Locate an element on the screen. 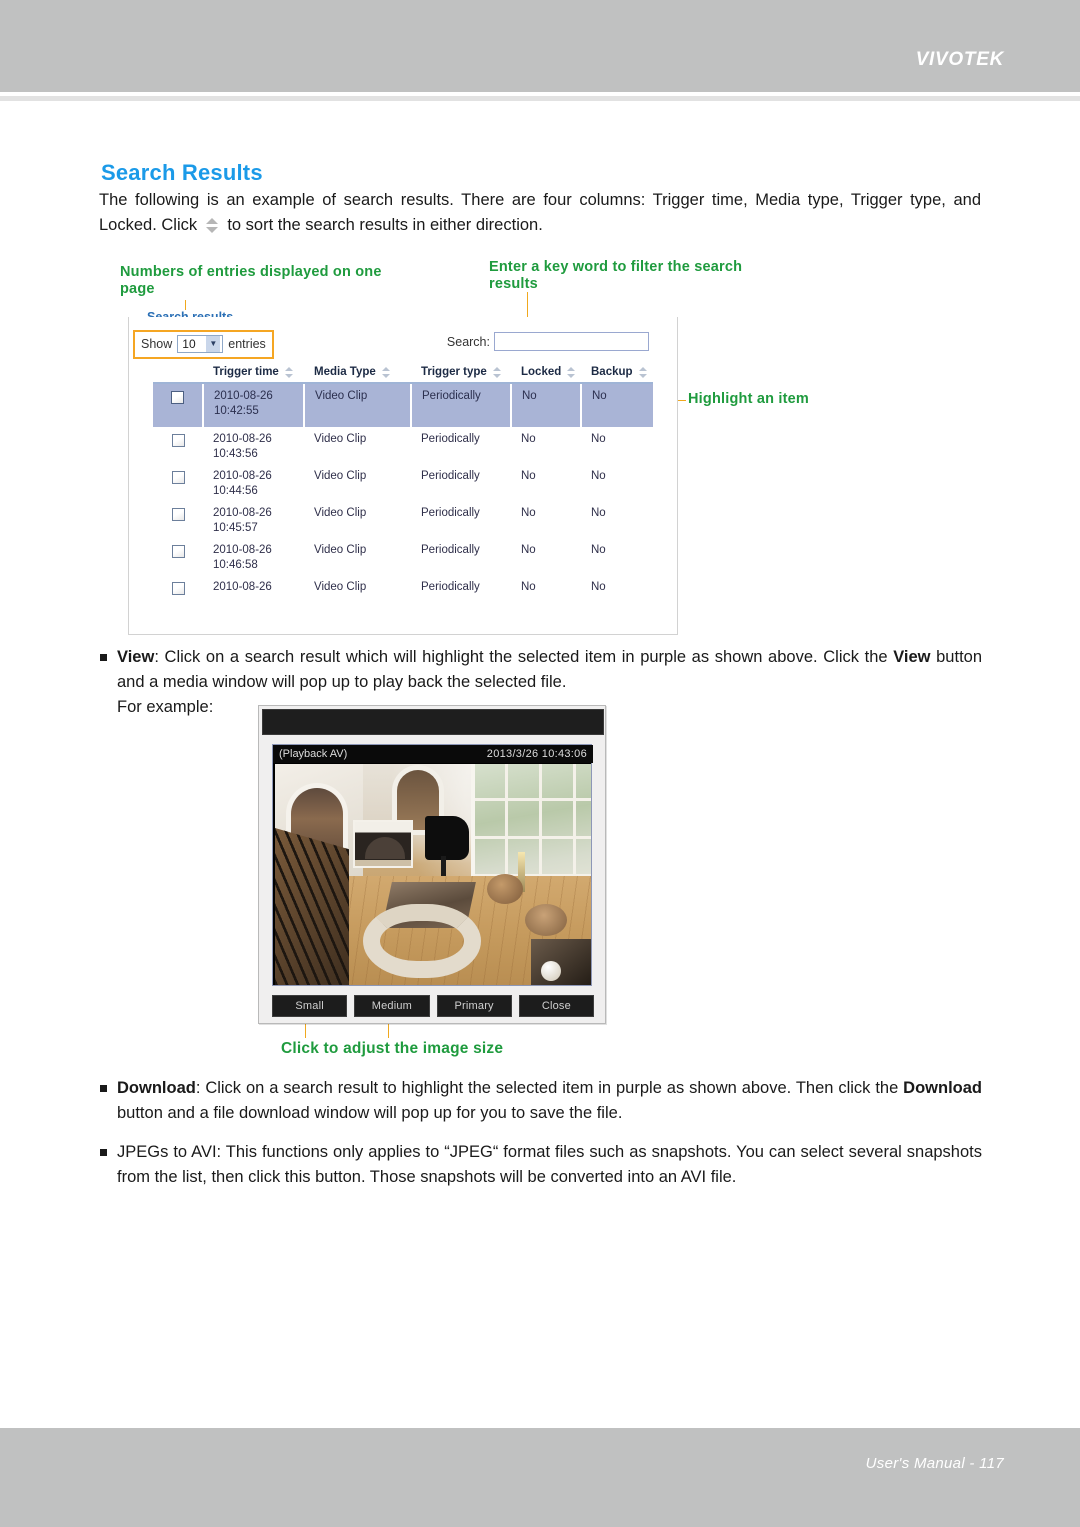  column-header-media-type: Media Type is located at coordinates (357, 373).